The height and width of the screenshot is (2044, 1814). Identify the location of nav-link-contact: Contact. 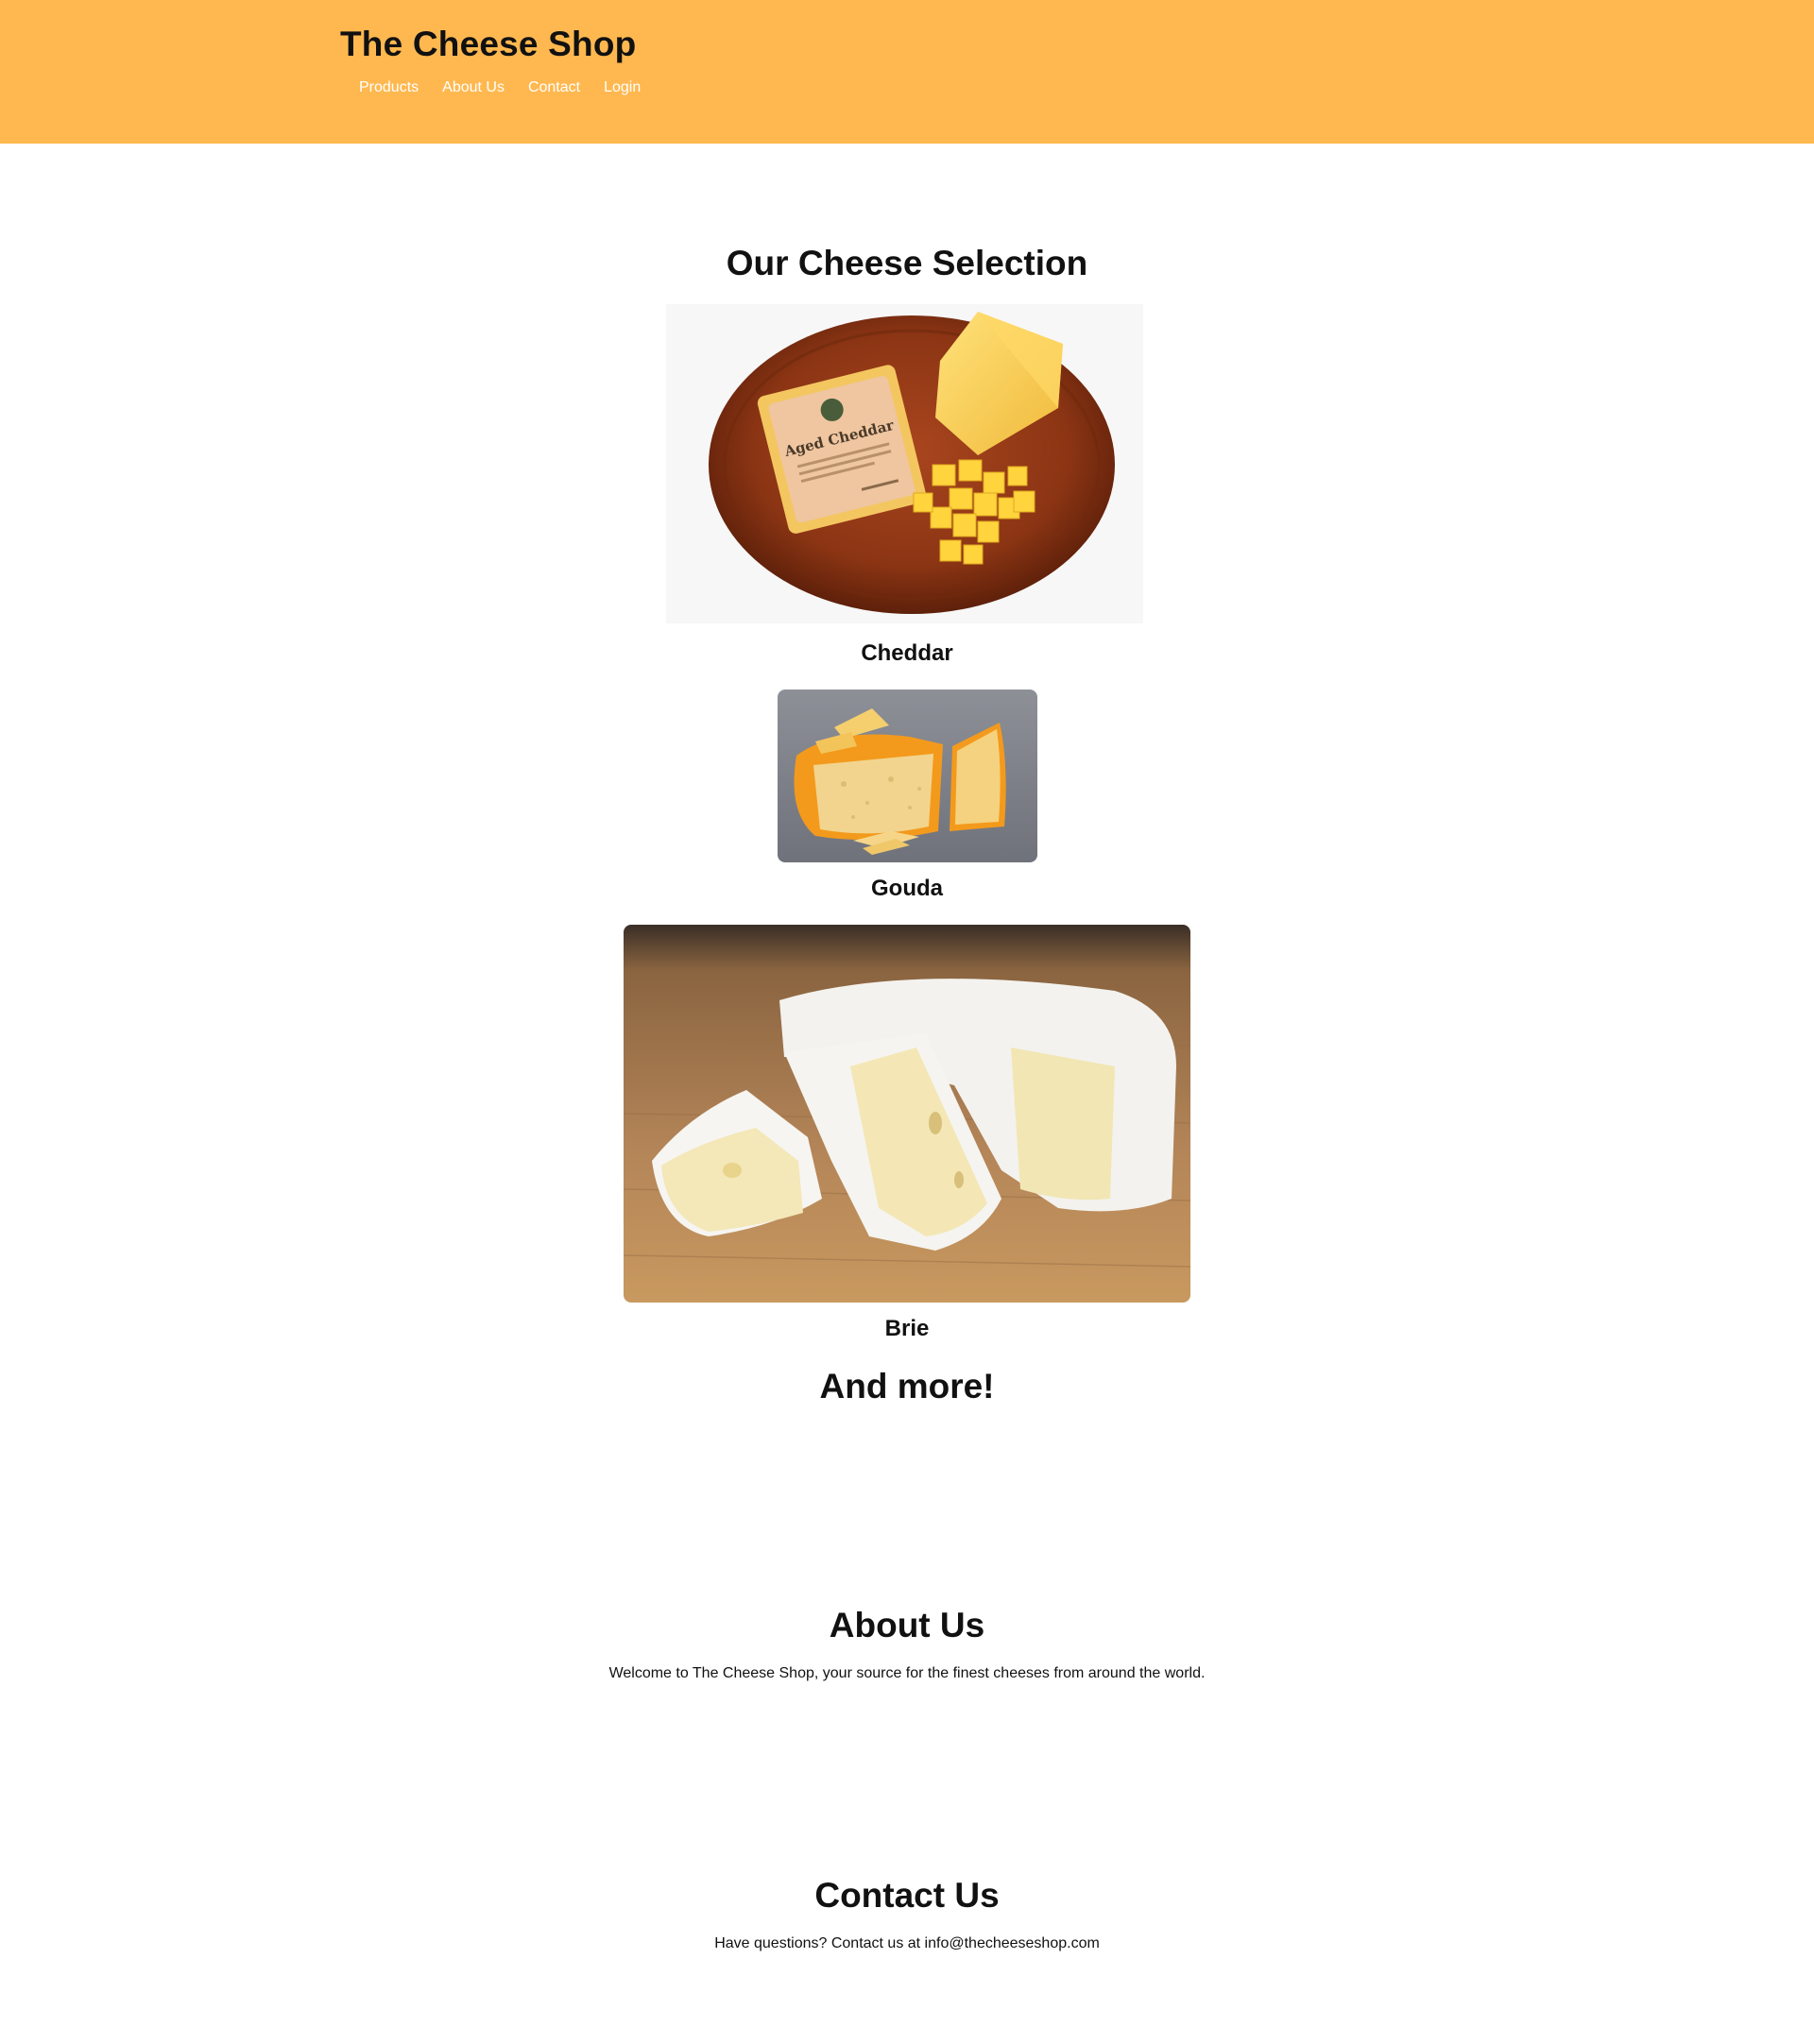
(554, 87).